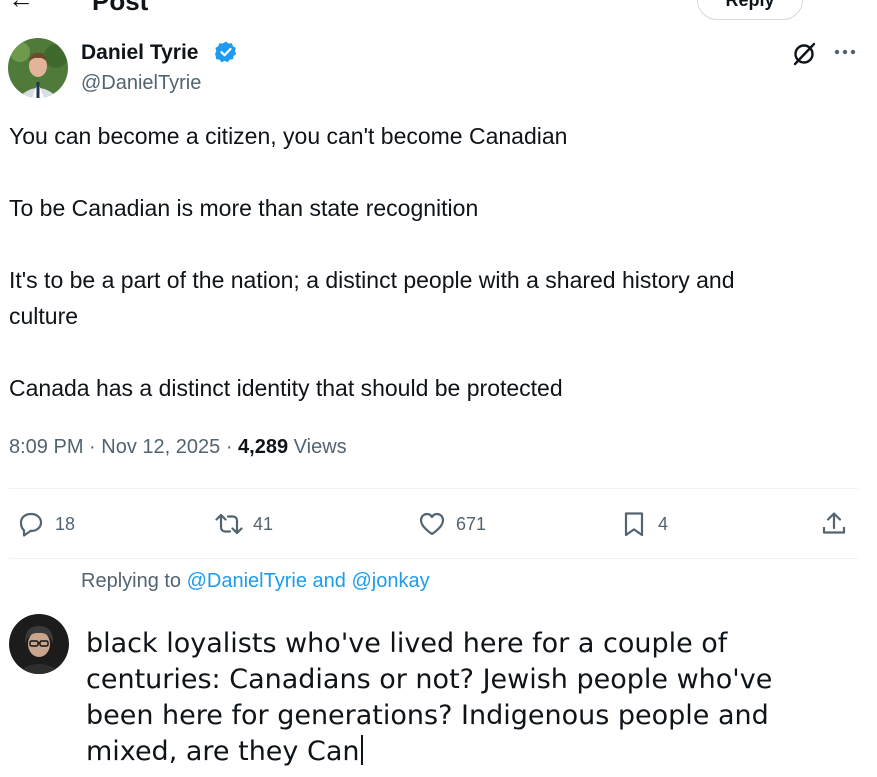  What do you see at coordinates (834, 523) in the screenshot?
I see `share-icon` at bounding box center [834, 523].